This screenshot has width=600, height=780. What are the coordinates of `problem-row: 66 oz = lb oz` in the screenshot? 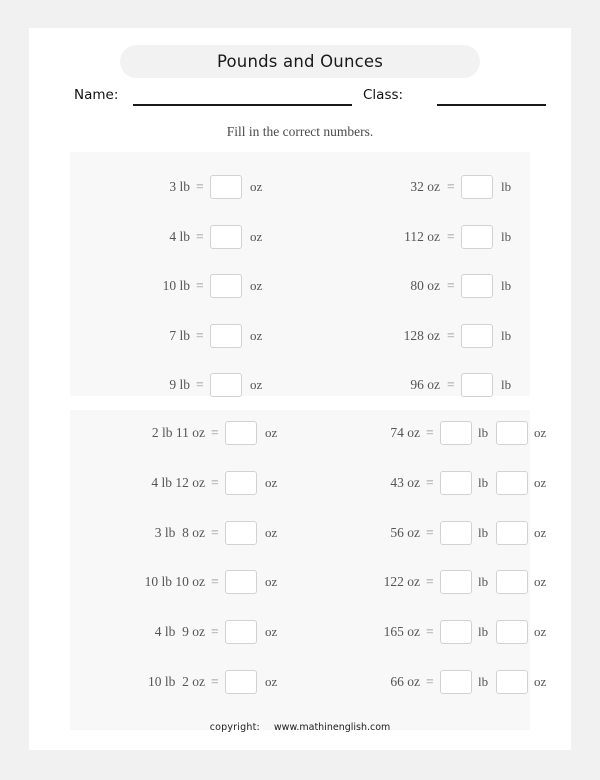 It's located at (423, 682).